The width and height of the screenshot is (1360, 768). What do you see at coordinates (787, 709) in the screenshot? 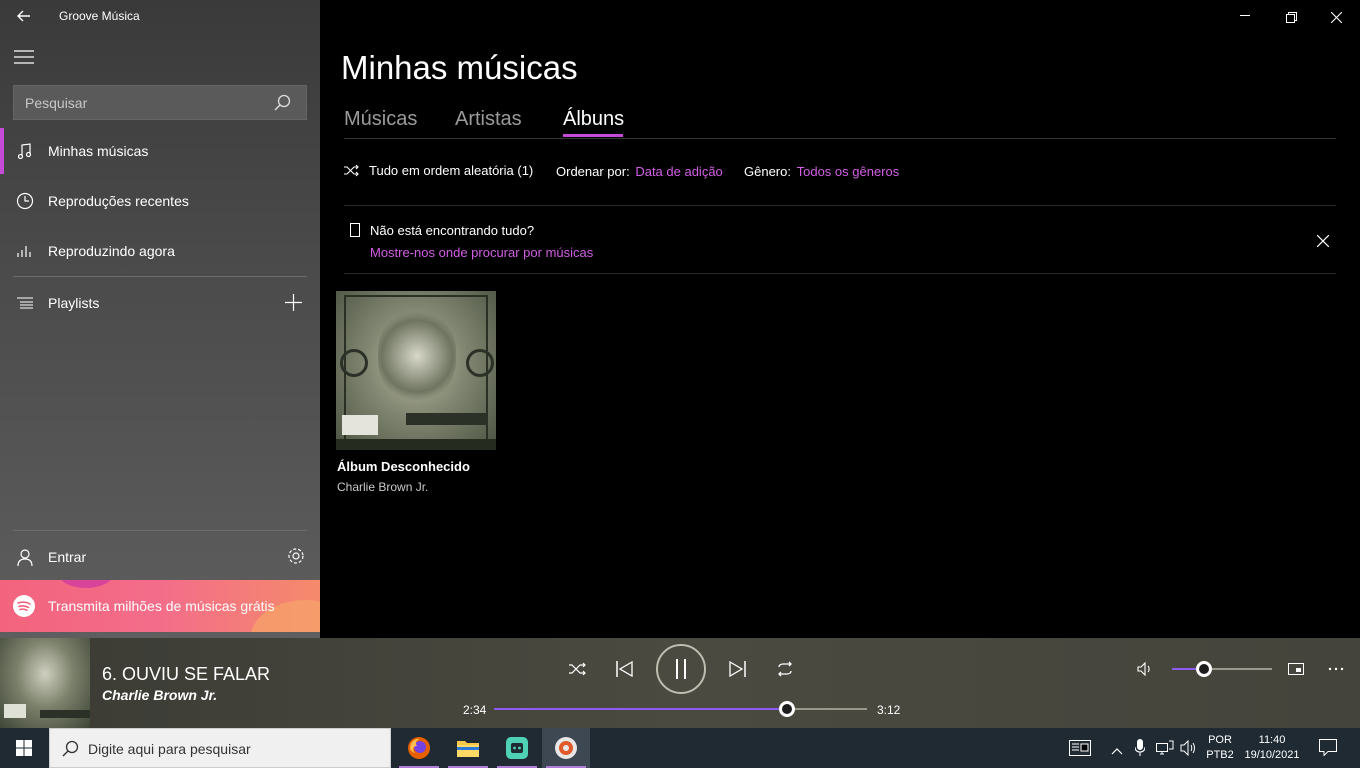
I see `seek-bar-thumb` at bounding box center [787, 709].